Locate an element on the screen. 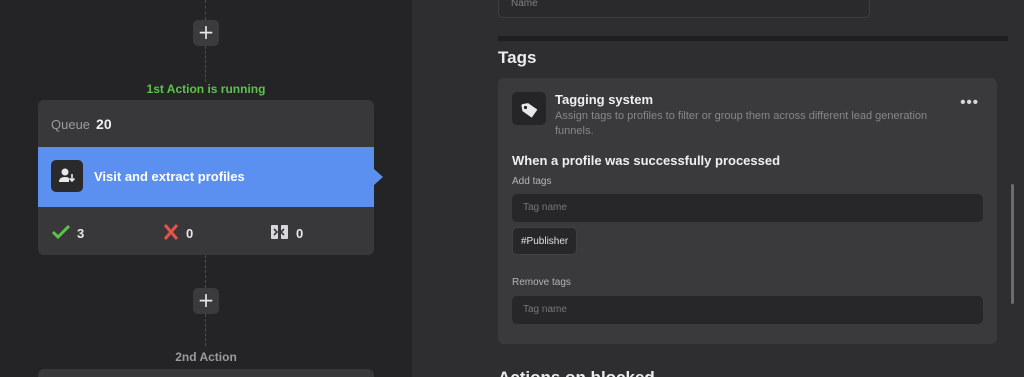 This screenshot has height=377, width=1024. action-status-label: 1st Action is running is located at coordinates (206, 89).